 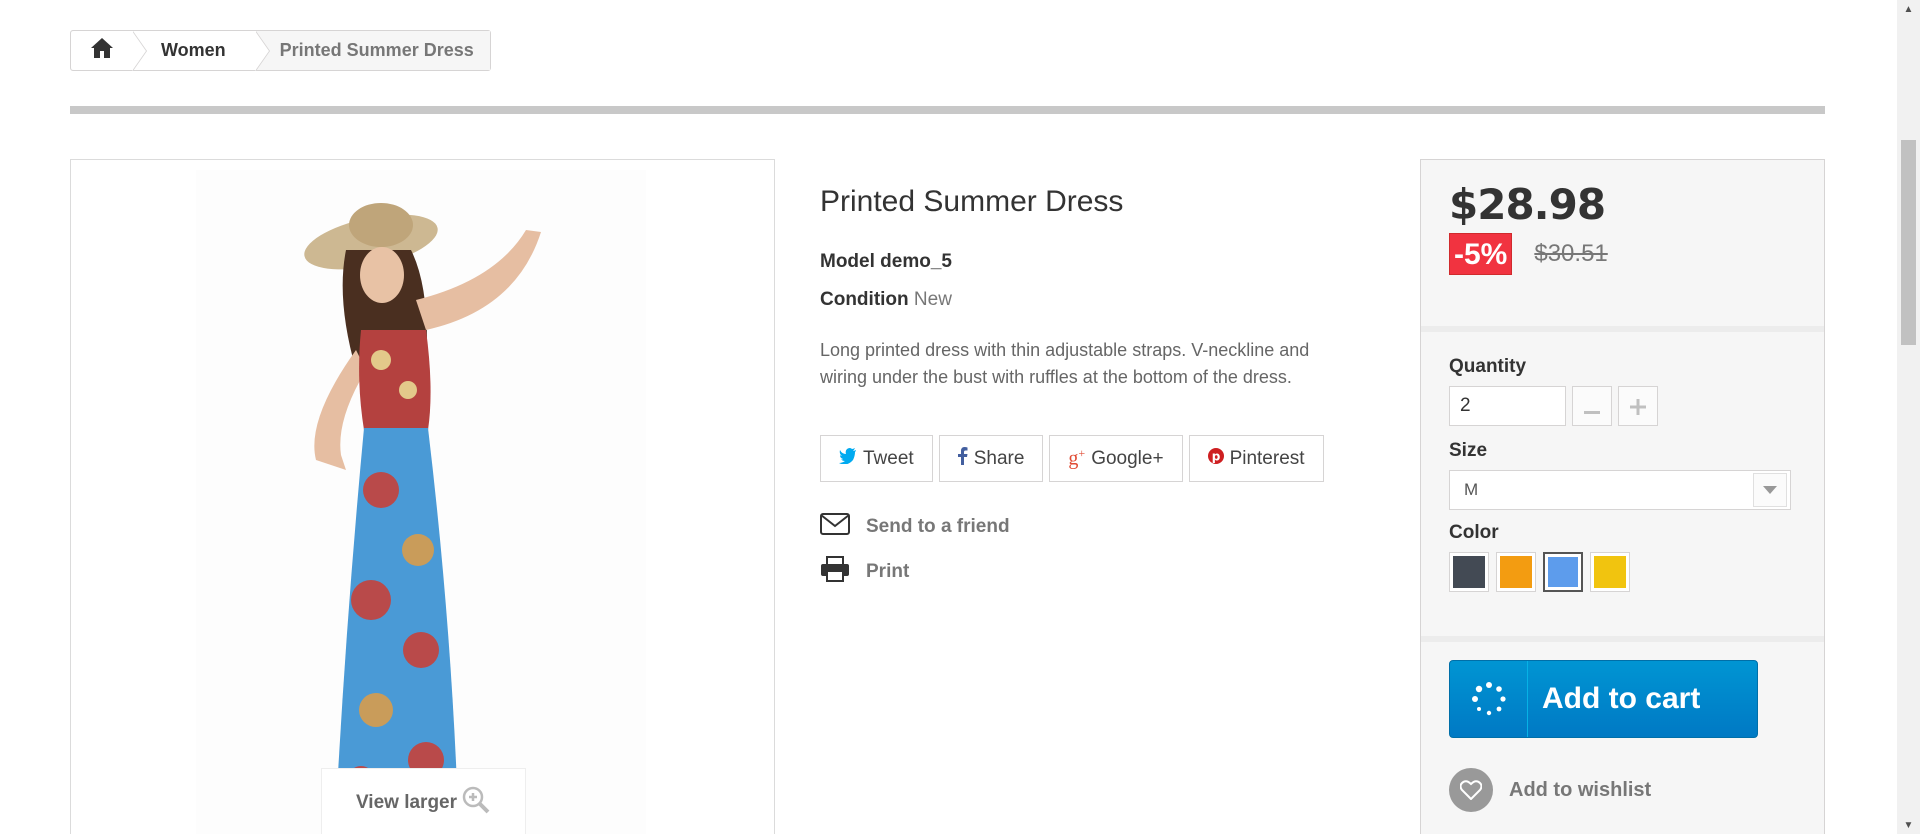 What do you see at coordinates (835, 571) in the screenshot?
I see `printer-icon` at bounding box center [835, 571].